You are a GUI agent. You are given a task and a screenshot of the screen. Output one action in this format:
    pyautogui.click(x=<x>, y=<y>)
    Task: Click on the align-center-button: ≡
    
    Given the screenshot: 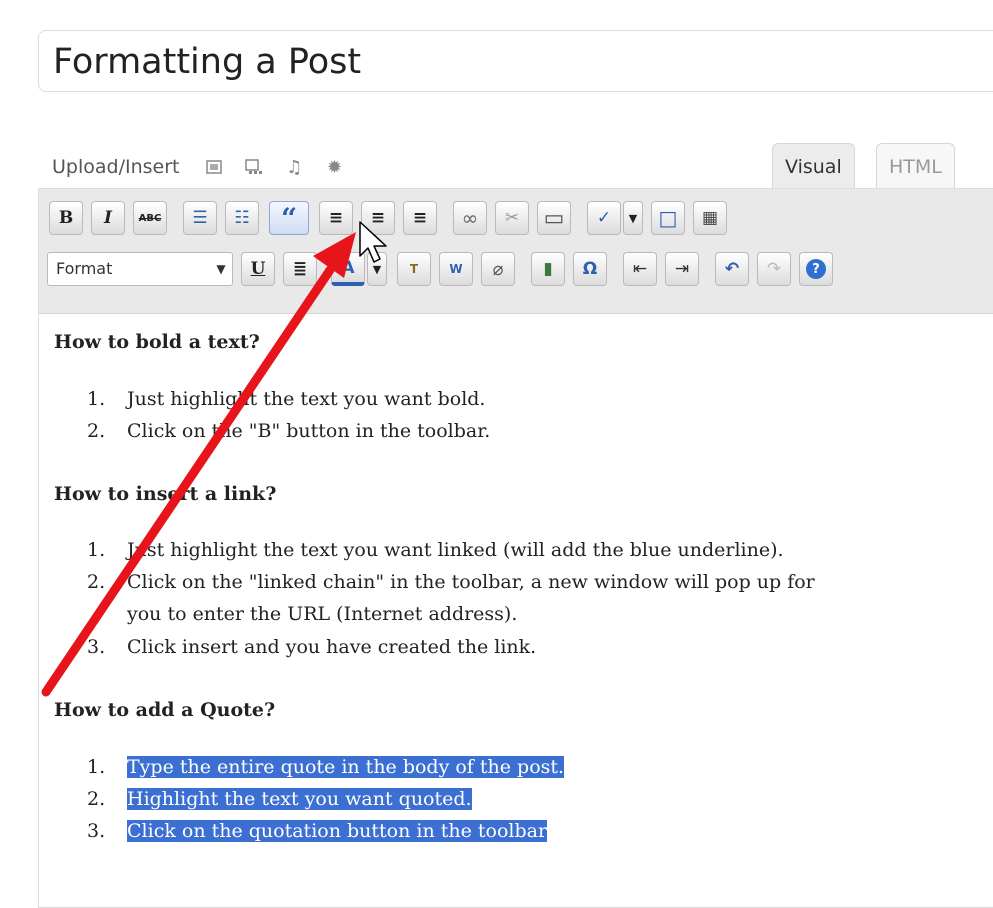 What is the action you would take?
    pyautogui.click(x=378, y=218)
    